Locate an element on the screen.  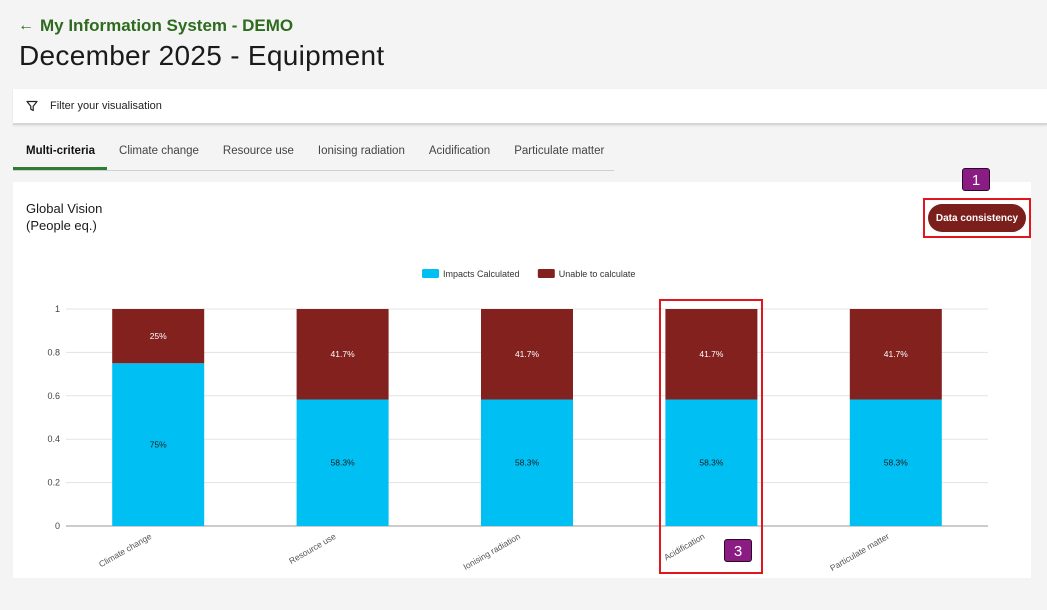
y-tick-label: 0.8 is located at coordinates (53, 352).